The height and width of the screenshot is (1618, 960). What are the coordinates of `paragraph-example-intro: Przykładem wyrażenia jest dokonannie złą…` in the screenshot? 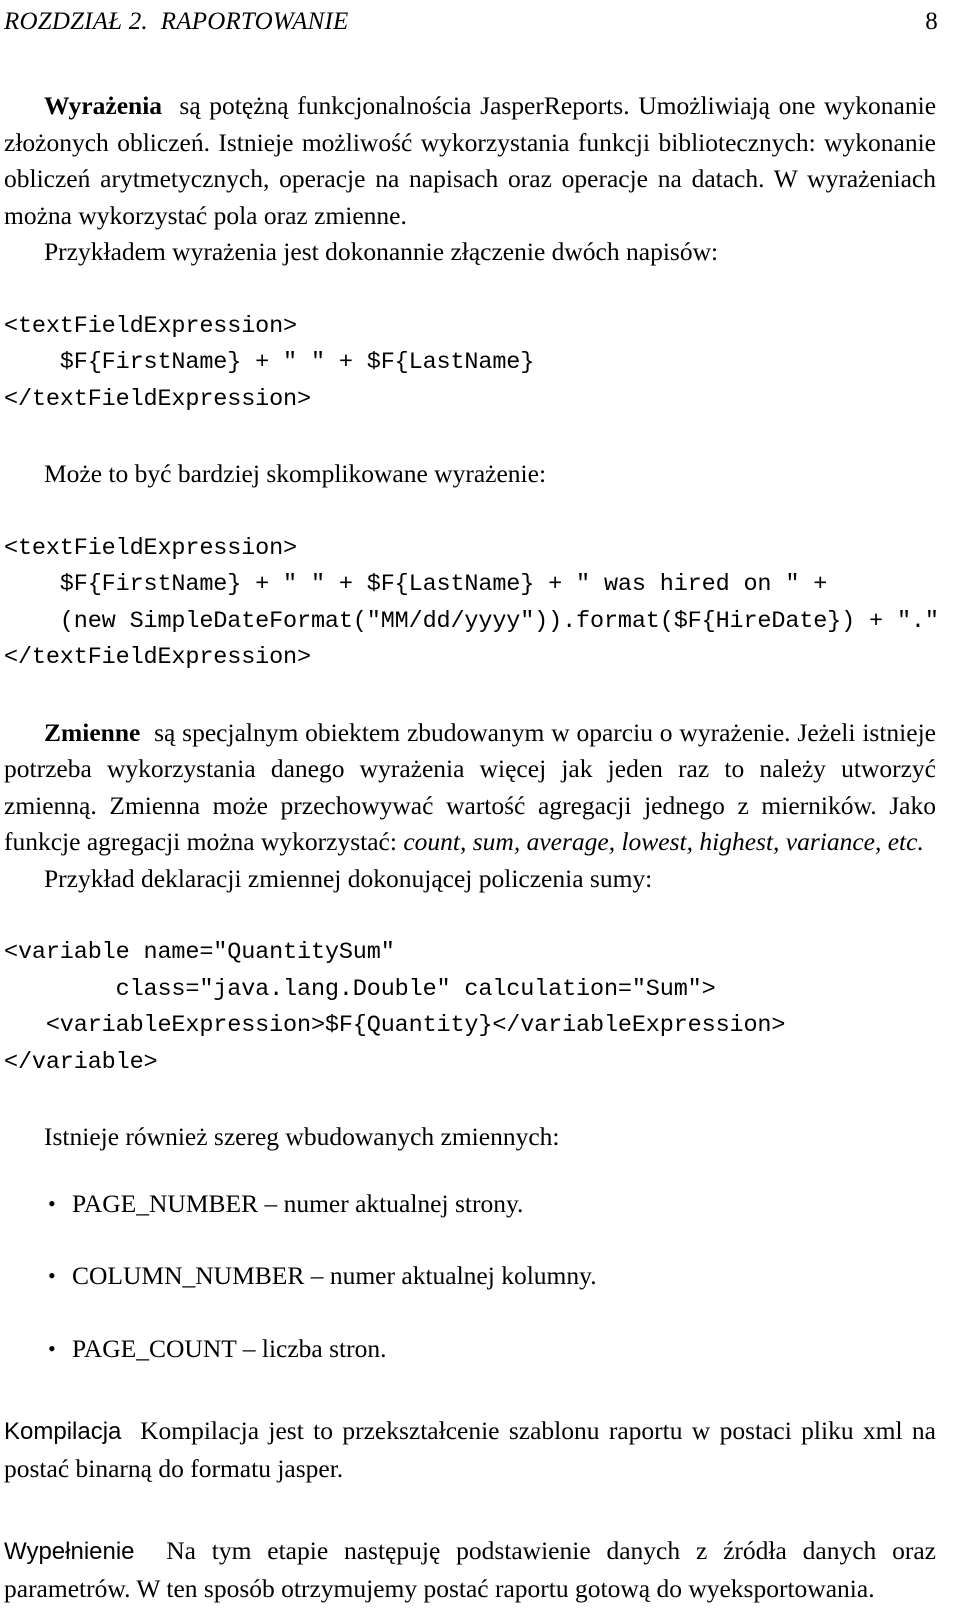 It's located at (381, 251).